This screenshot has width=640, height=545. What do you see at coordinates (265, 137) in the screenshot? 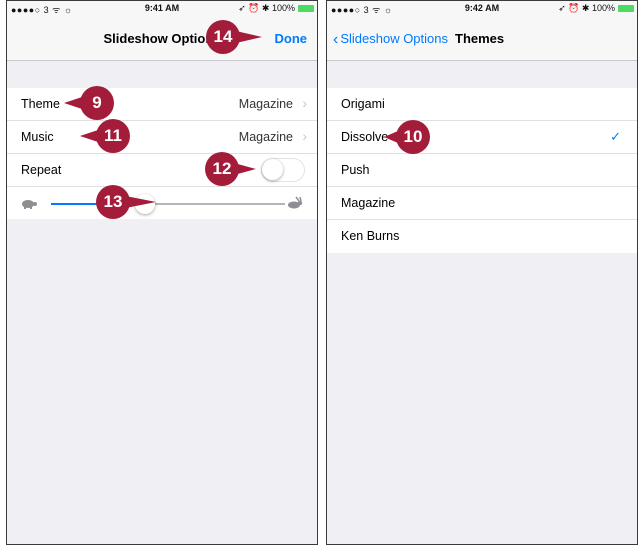
I see `music-value: Magazine` at bounding box center [265, 137].